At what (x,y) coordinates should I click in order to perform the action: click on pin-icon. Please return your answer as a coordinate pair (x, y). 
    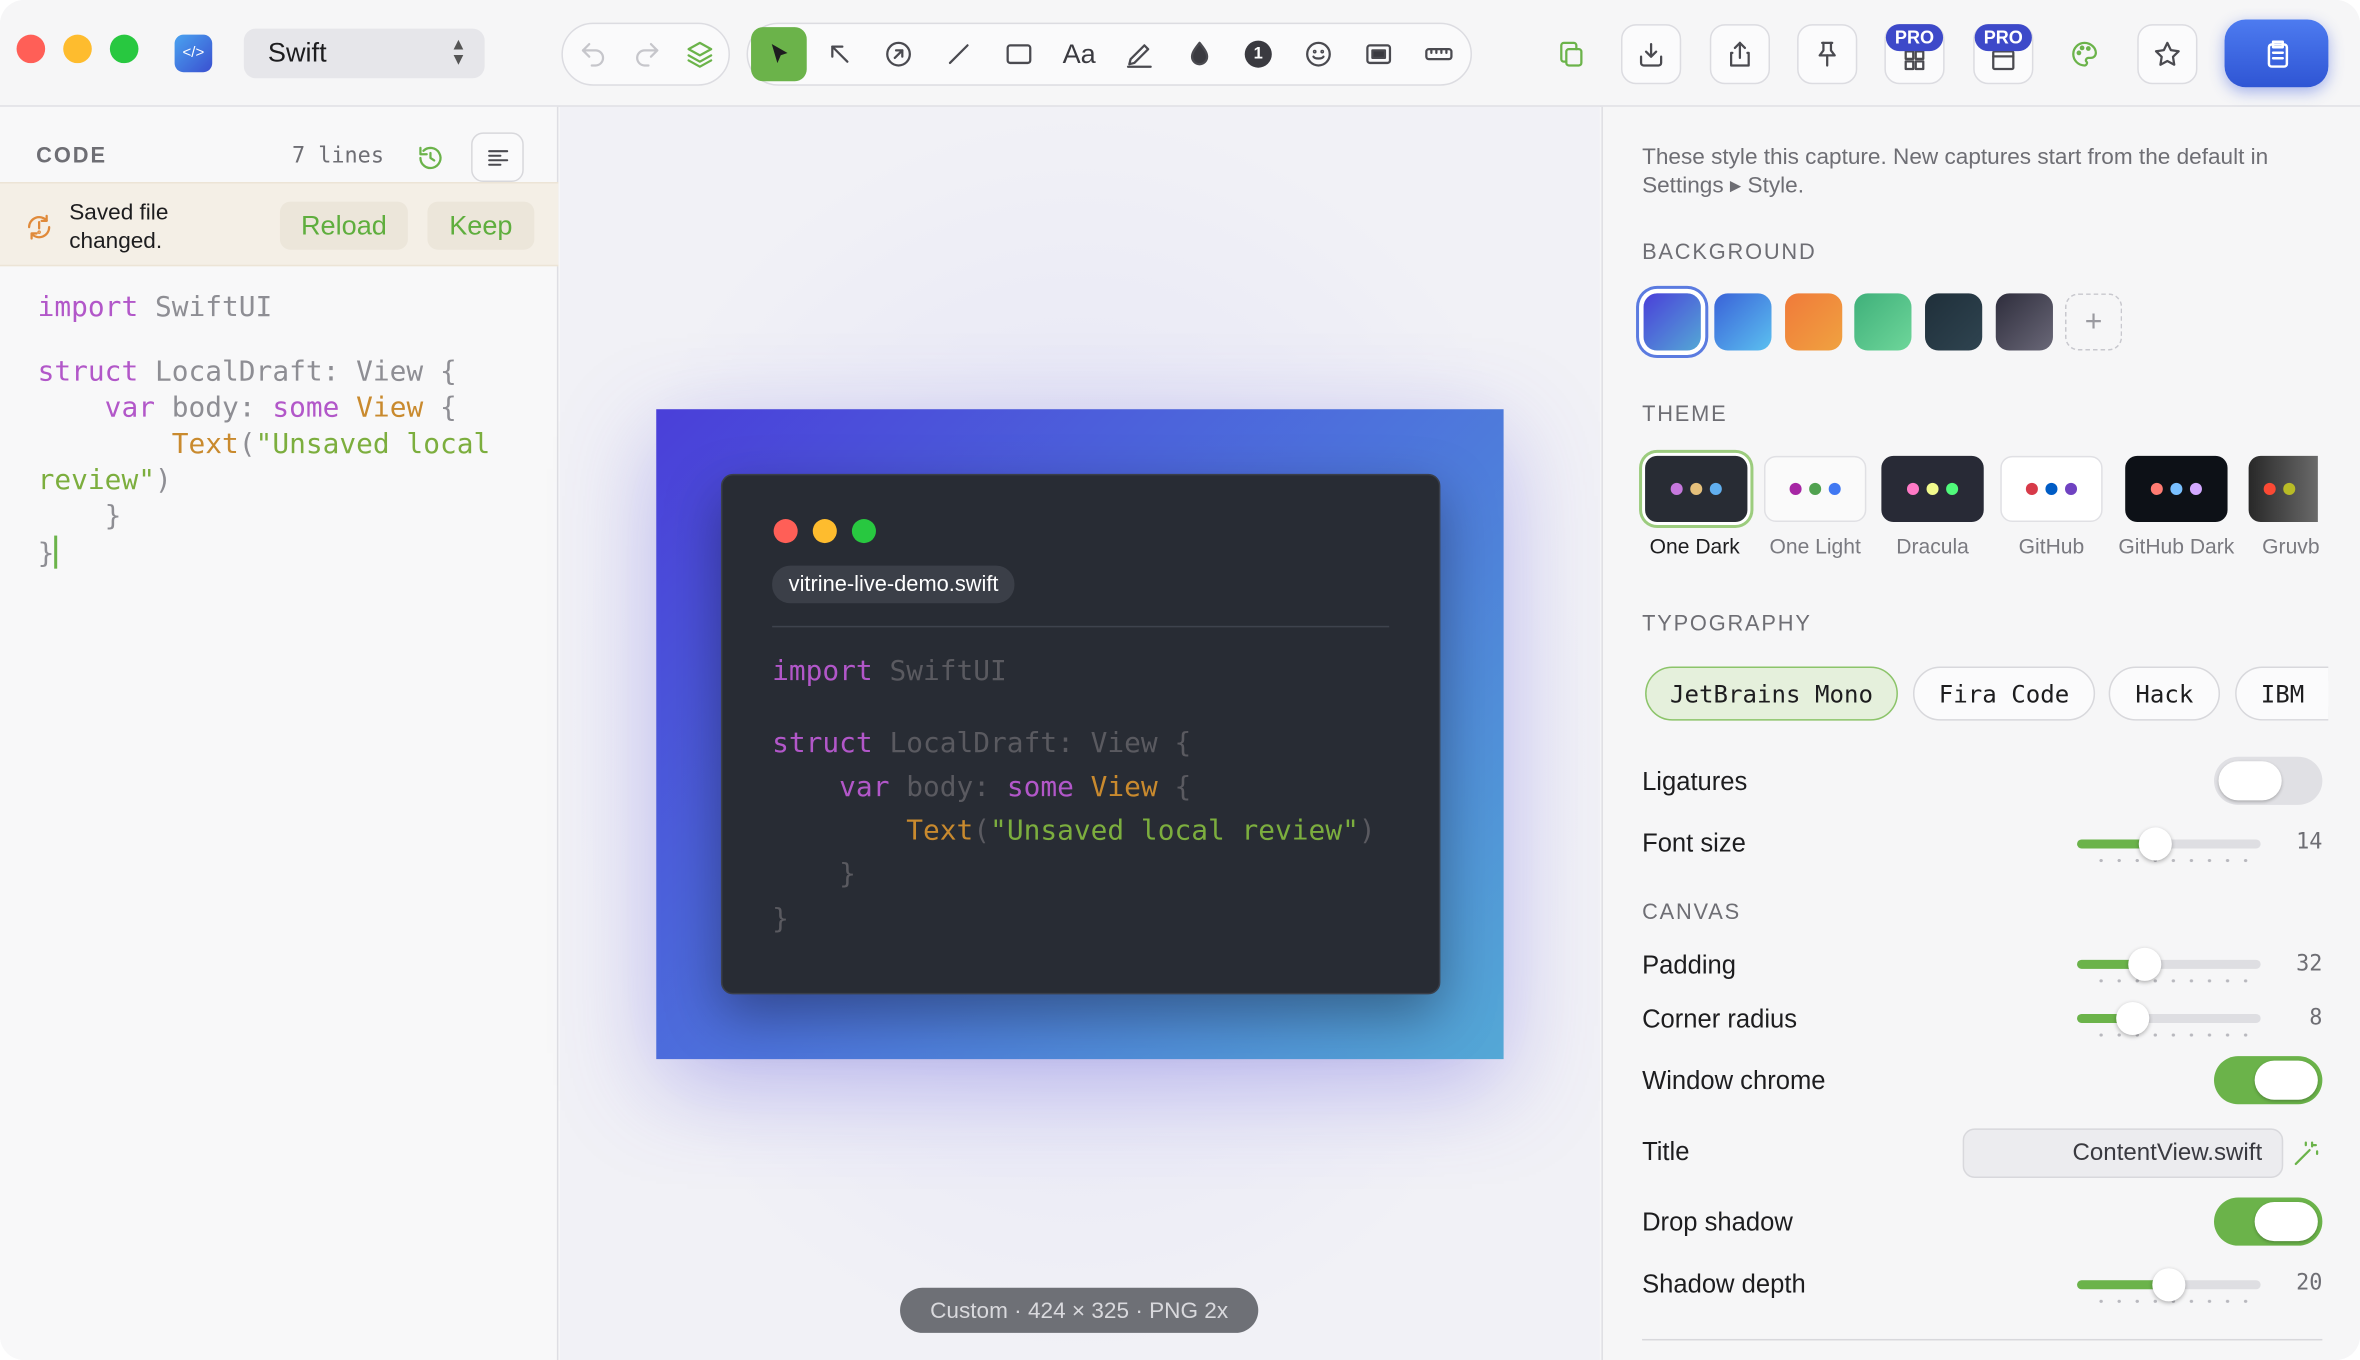
    Looking at the image, I should click on (1827, 54).